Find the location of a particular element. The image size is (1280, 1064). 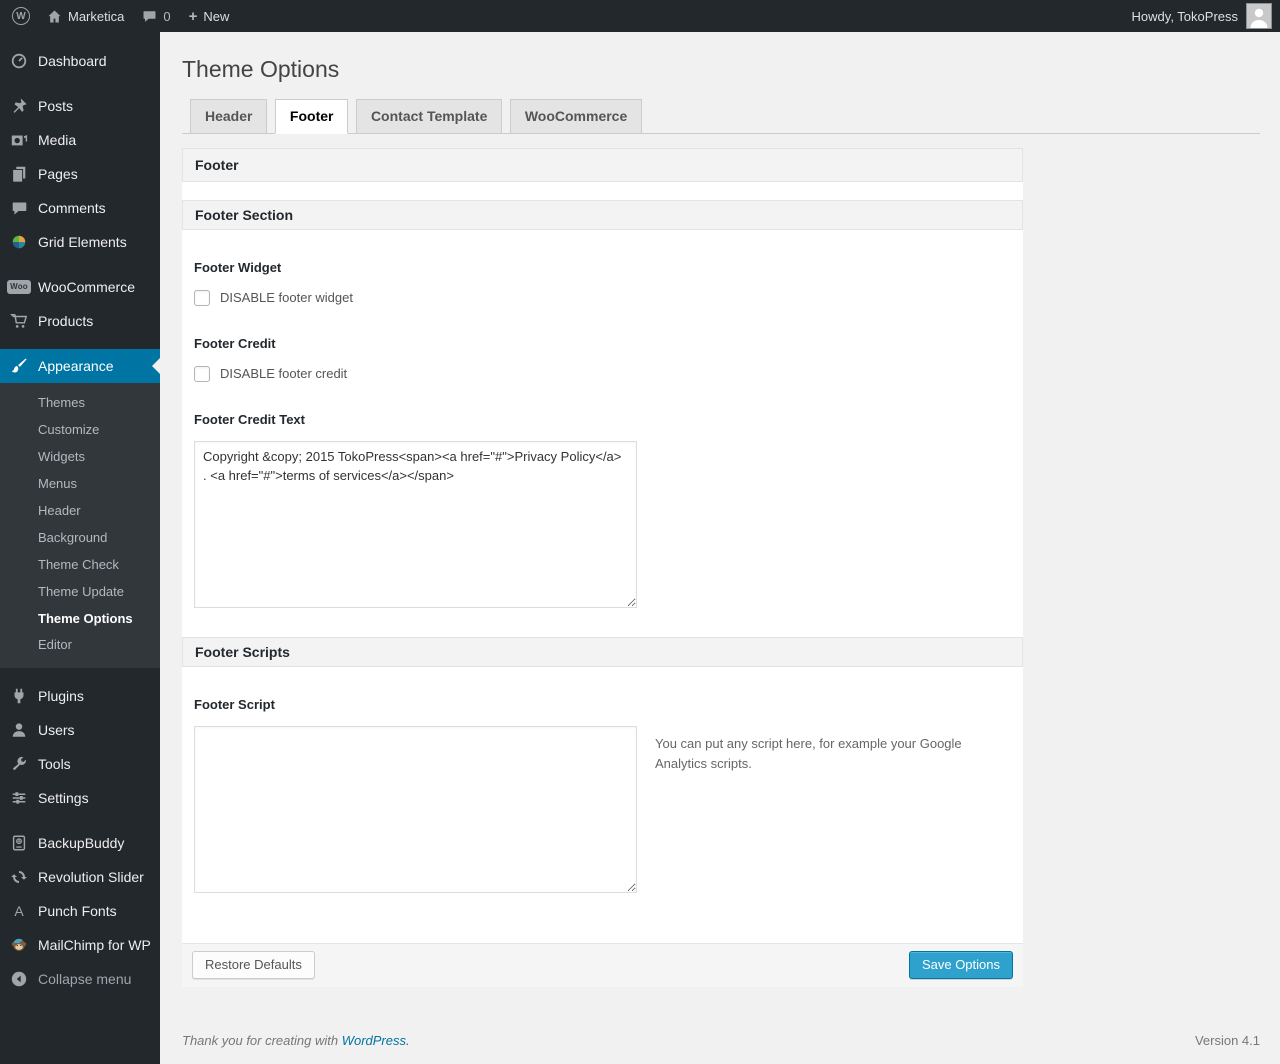

restore-defaults-button: Restore Defaults is located at coordinates (253, 965).